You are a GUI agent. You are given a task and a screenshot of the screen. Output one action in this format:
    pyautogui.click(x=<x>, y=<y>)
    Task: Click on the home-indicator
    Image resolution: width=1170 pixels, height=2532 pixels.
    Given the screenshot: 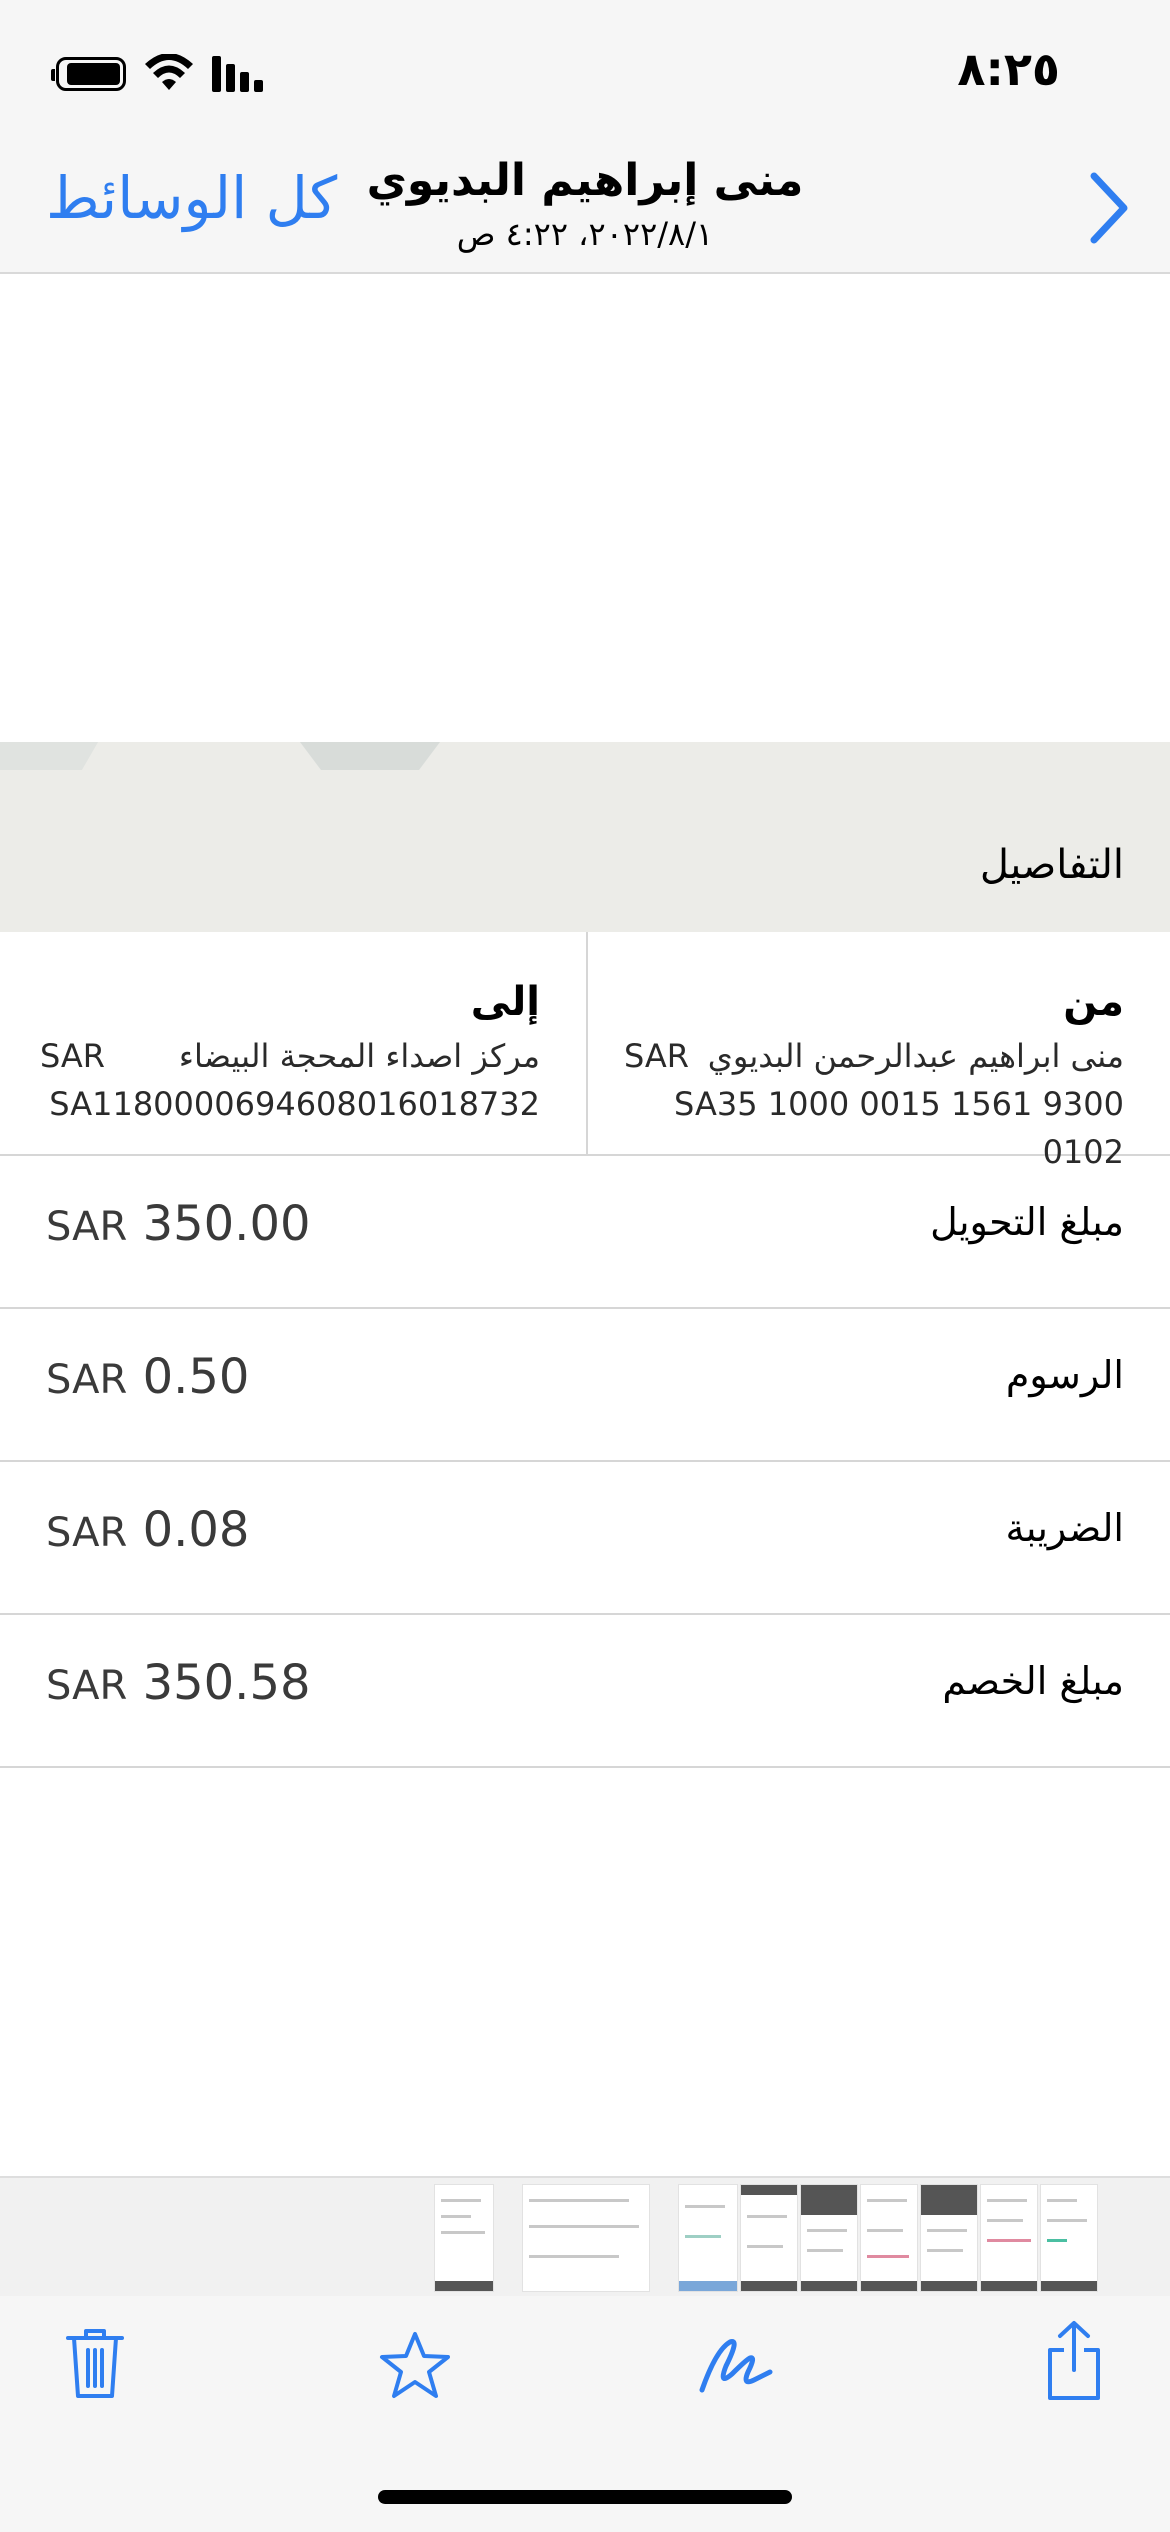 What is the action you would take?
    pyautogui.click(x=585, y=2497)
    